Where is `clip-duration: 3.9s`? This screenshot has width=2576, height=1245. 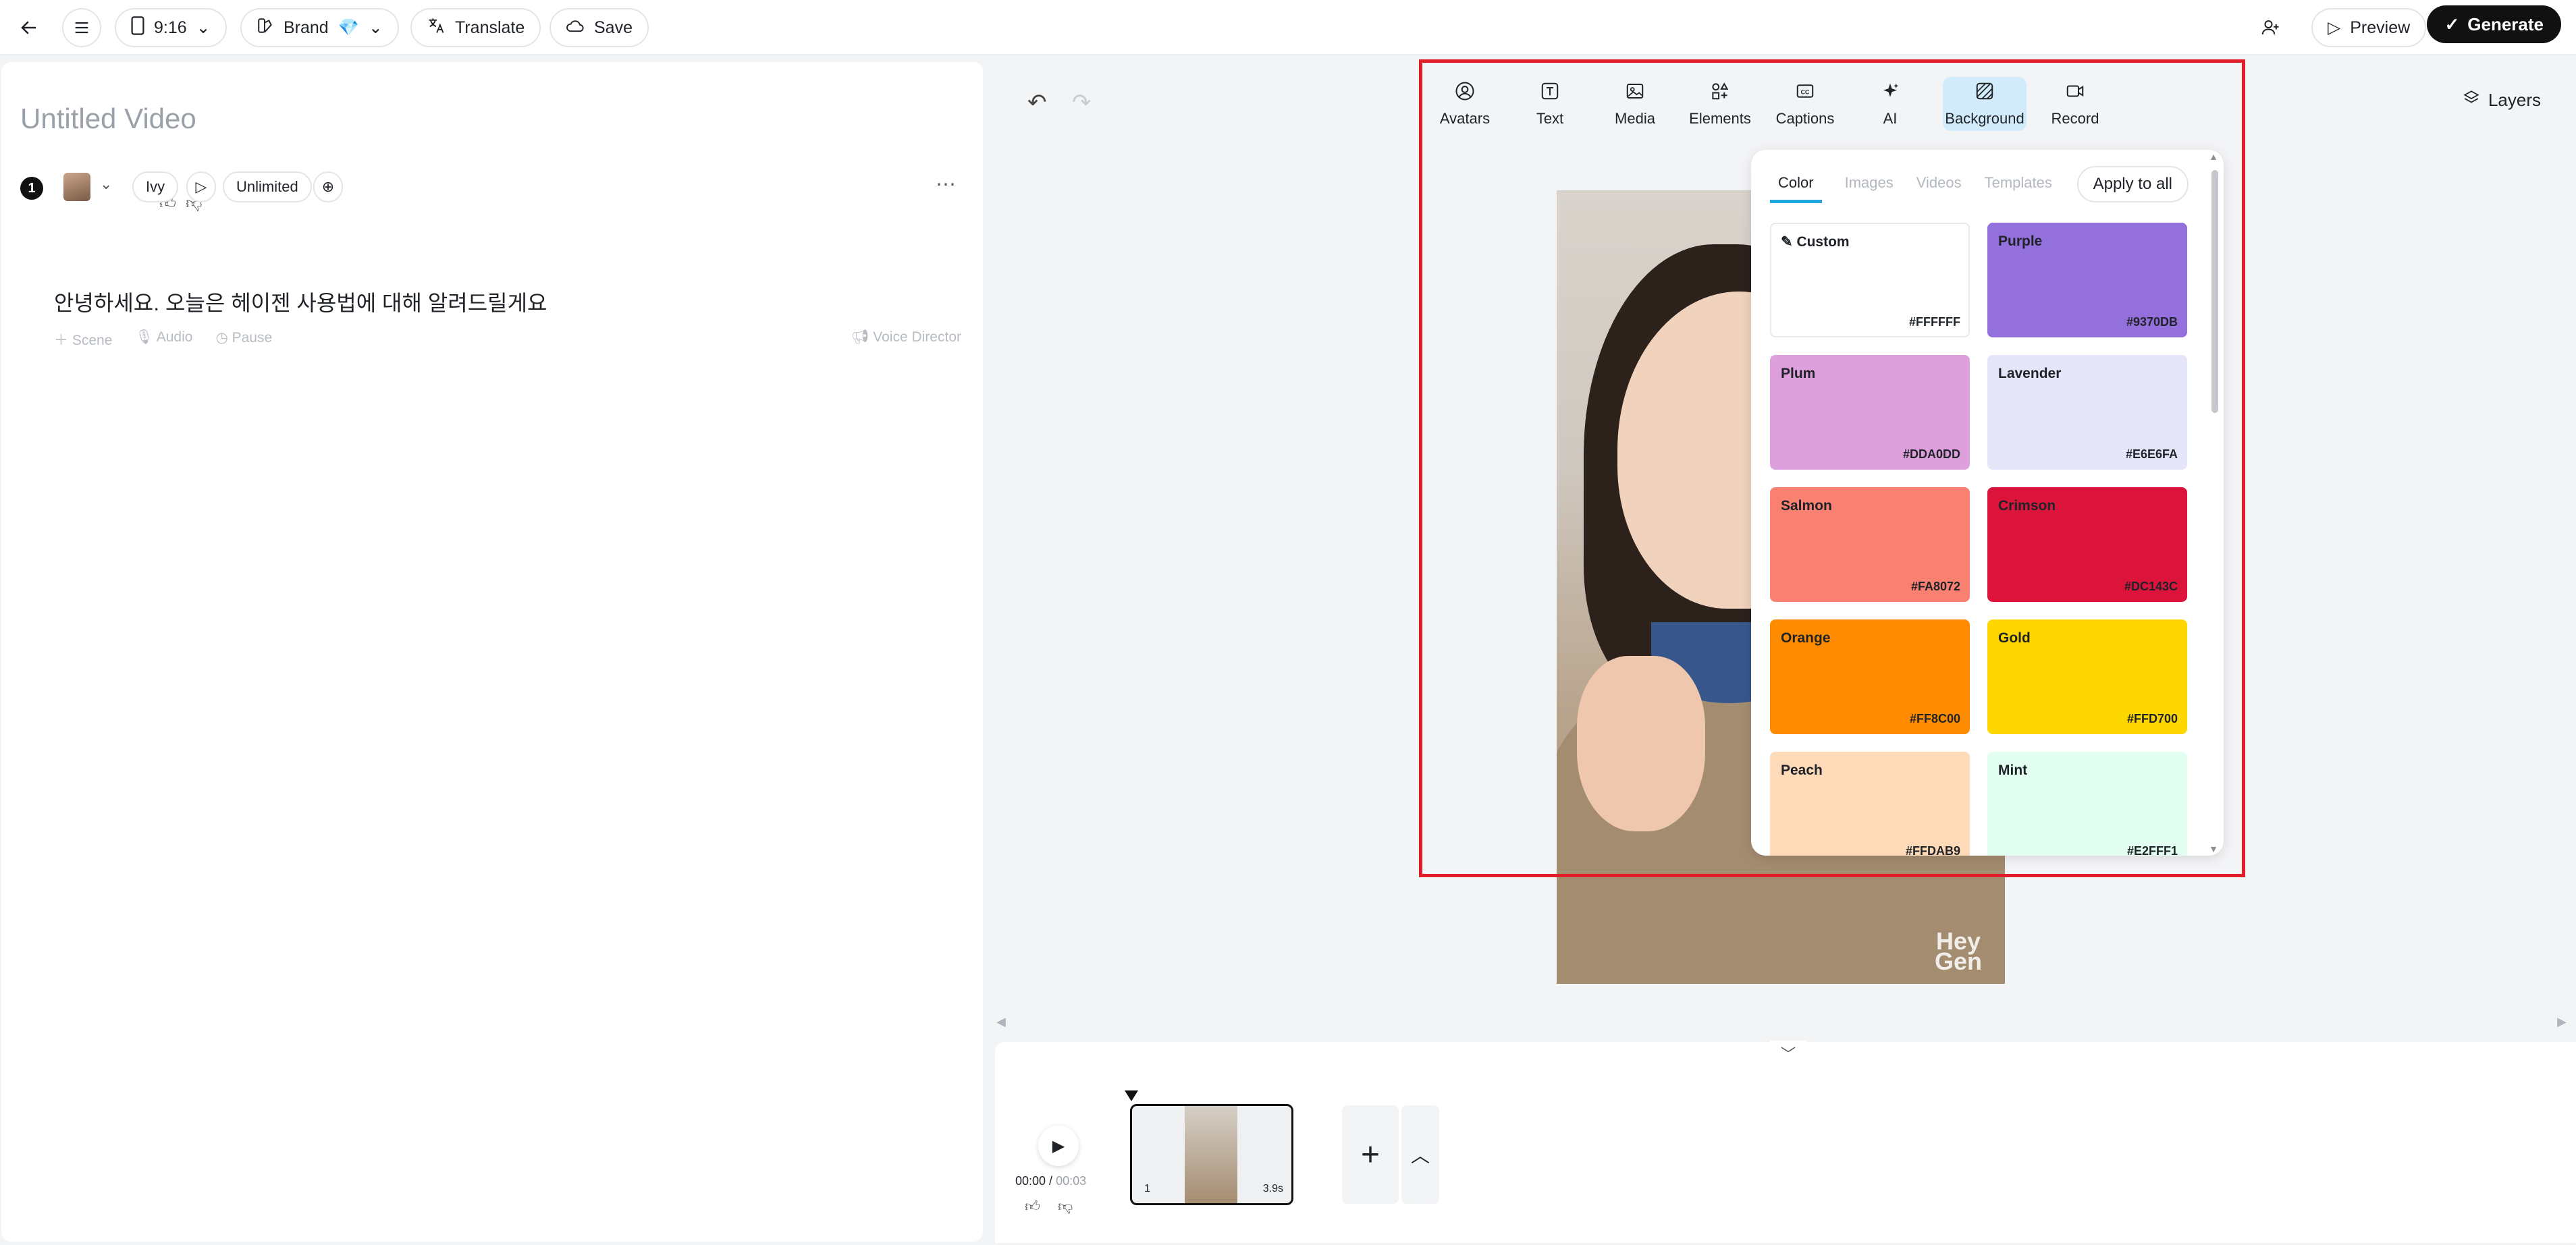
clip-duration: 3.9s is located at coordinates (1272, 1188).